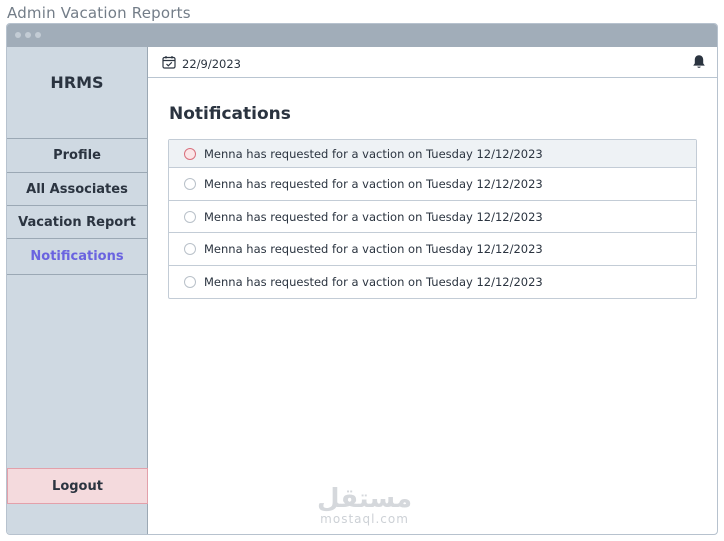 The image size is (724, 541). Describe the element at coordinates (432, 62) in the screenshot. I see `top-bar: 22/9/2023` at that location.